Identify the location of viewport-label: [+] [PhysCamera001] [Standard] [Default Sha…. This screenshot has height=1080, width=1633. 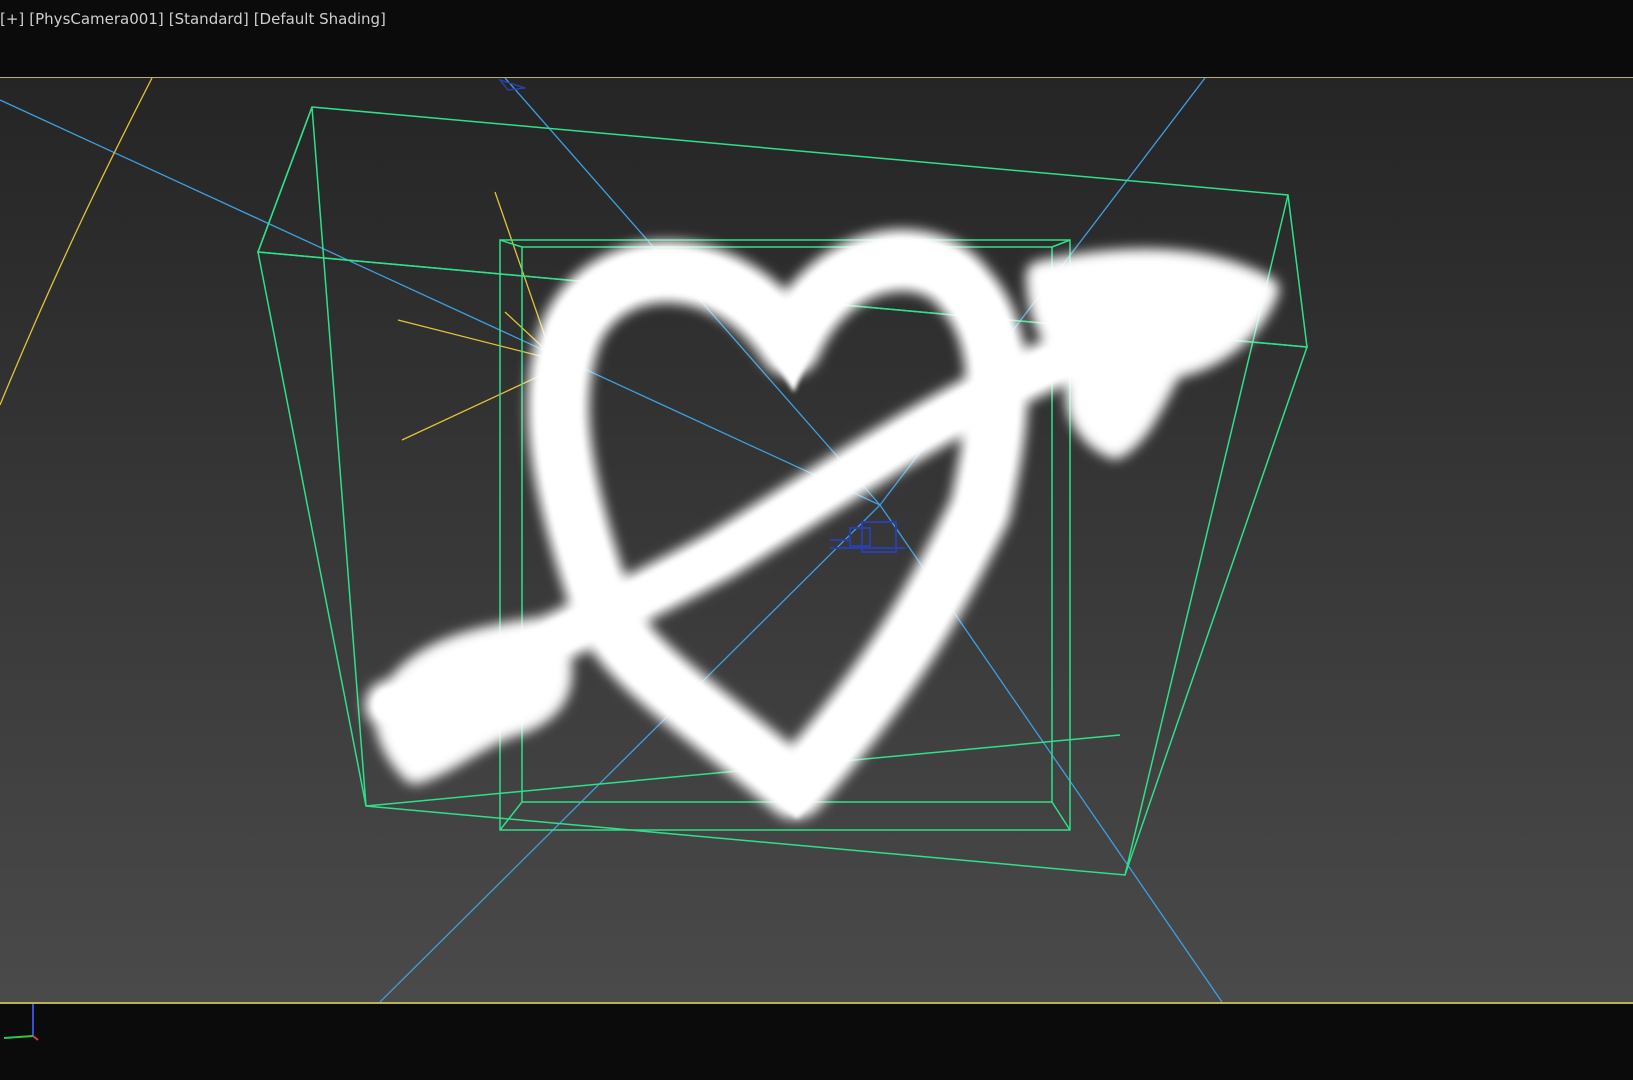
(195, 19).